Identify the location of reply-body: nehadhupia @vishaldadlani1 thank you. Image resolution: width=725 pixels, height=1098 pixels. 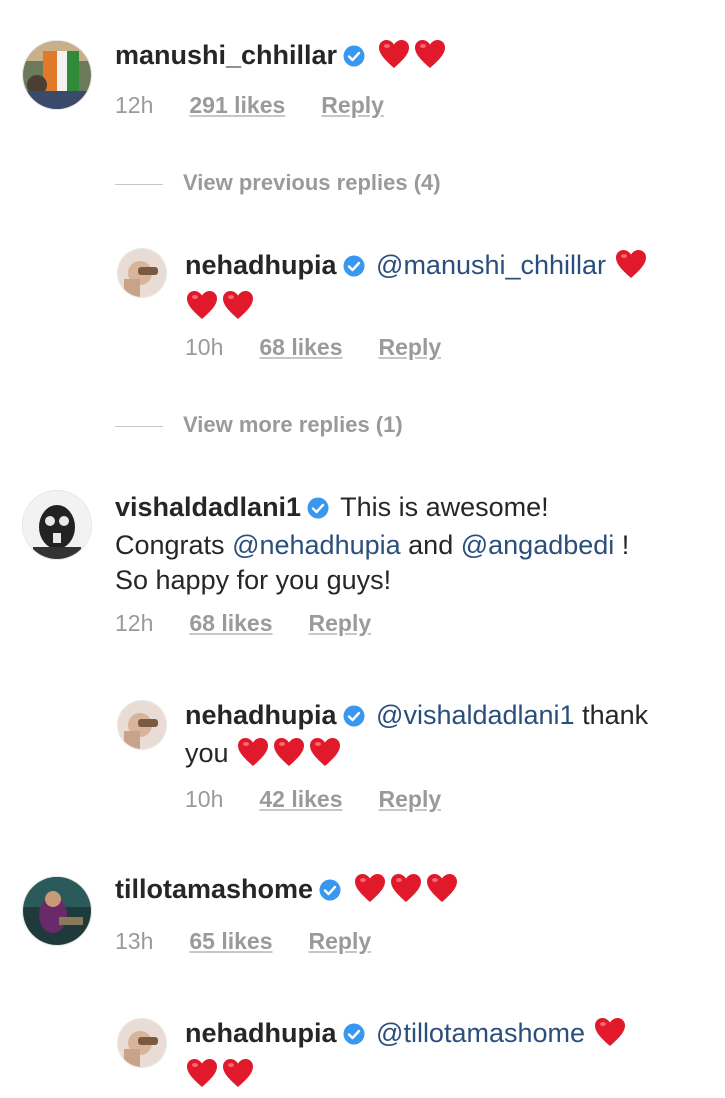
(445, 737).